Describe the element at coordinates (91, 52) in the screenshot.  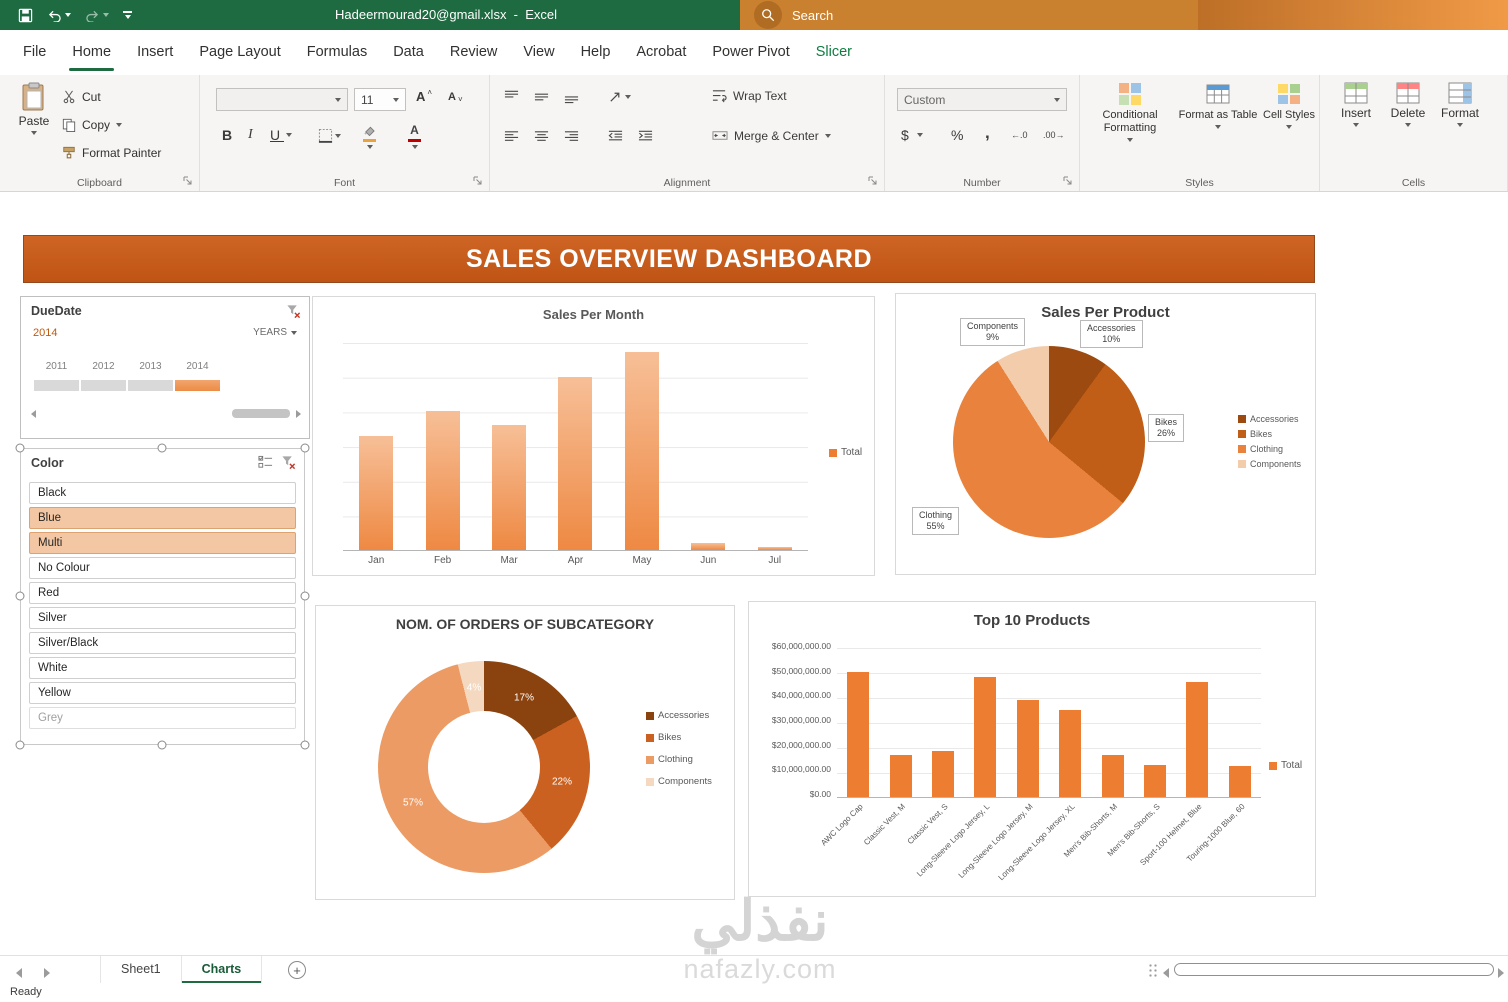
I see `ribbon-tab-home: Home` at that location.